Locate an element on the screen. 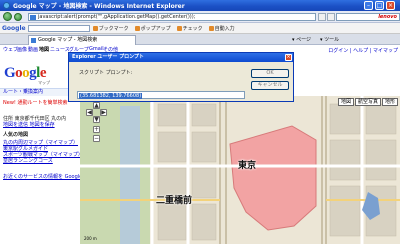 This screenshot has width=400, height=244. nav-link: 動画 is located at coordinates (33, 49).